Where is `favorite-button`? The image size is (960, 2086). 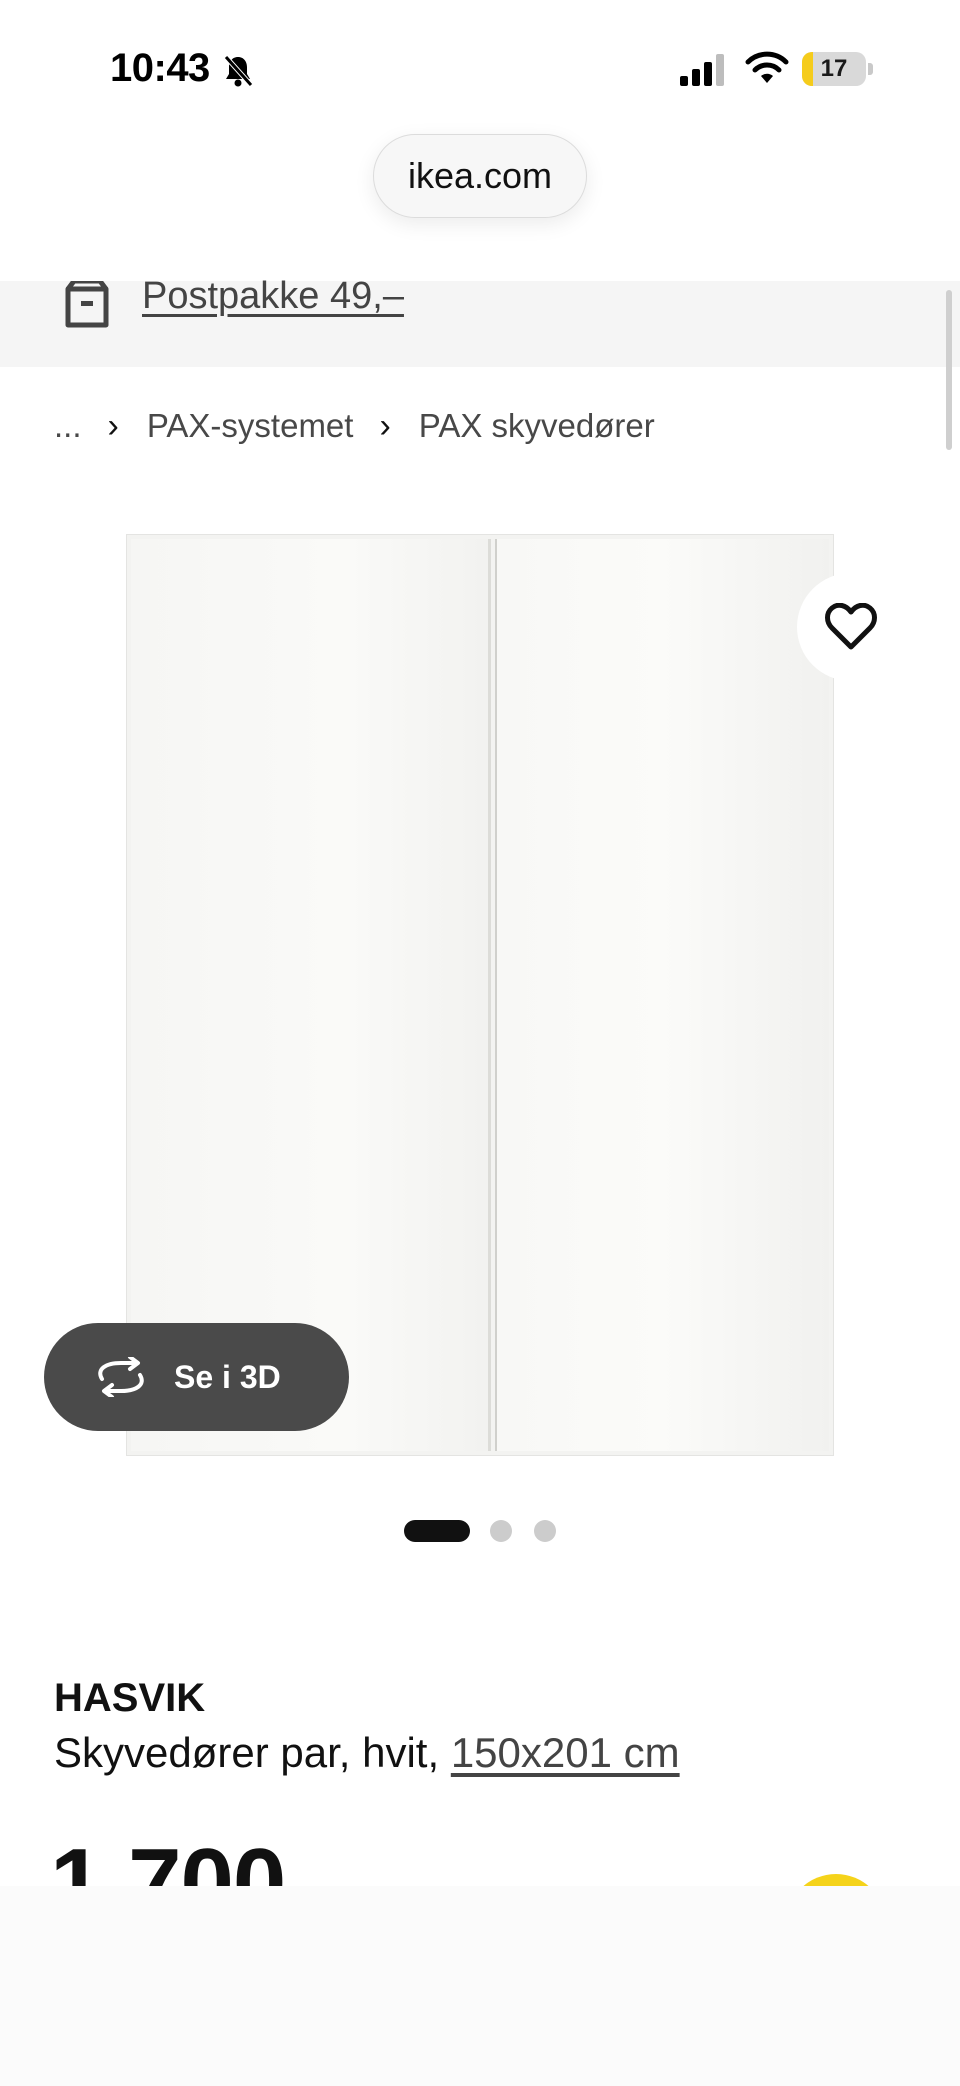
favorite-button is located at coordinates (851, 627).